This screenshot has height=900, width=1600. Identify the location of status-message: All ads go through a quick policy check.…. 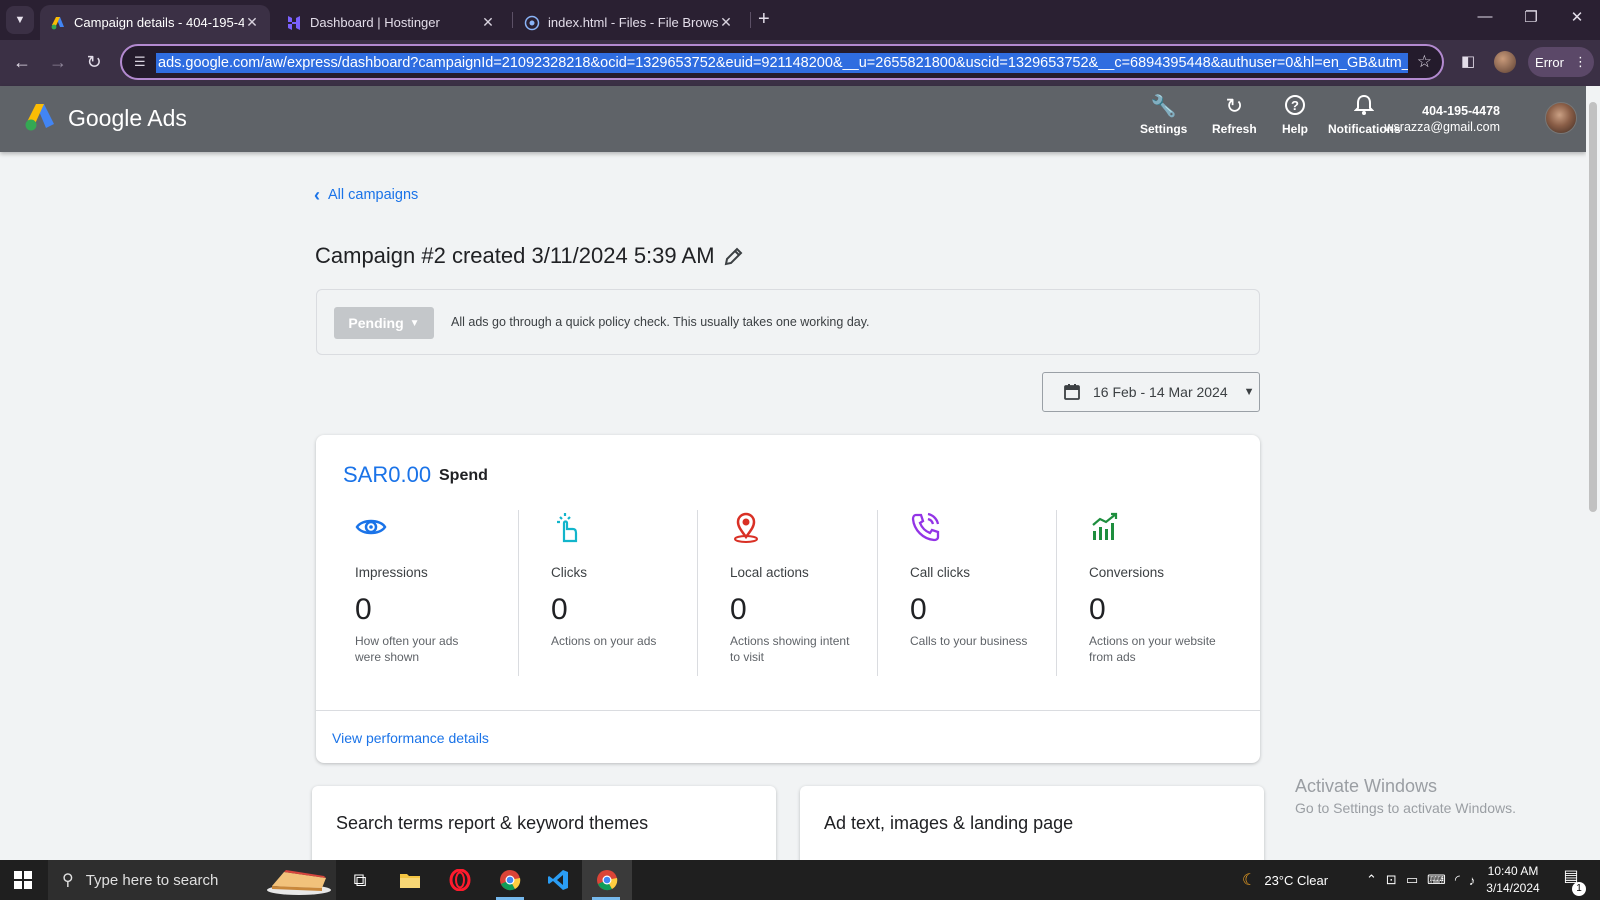
(660, 322).